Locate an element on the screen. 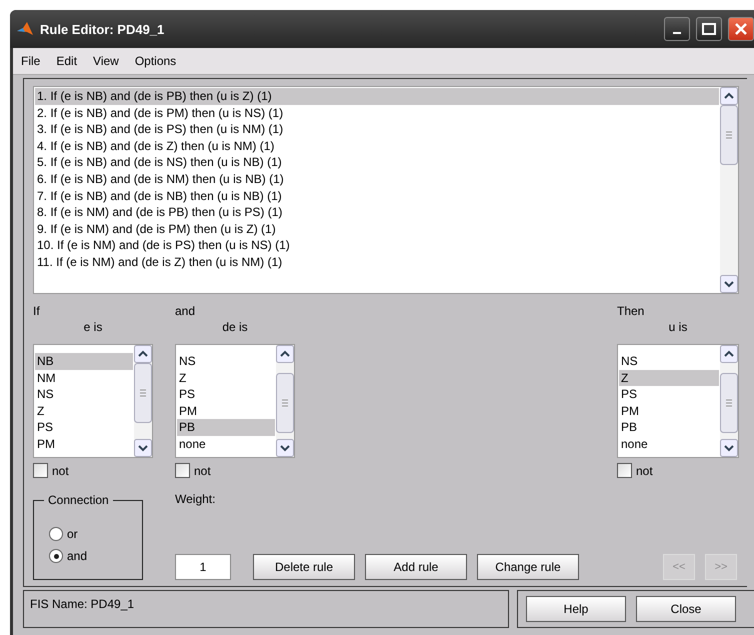 The height and width of the screenshot is (635, 754). maximize-button is located at coordinates (709, 29).